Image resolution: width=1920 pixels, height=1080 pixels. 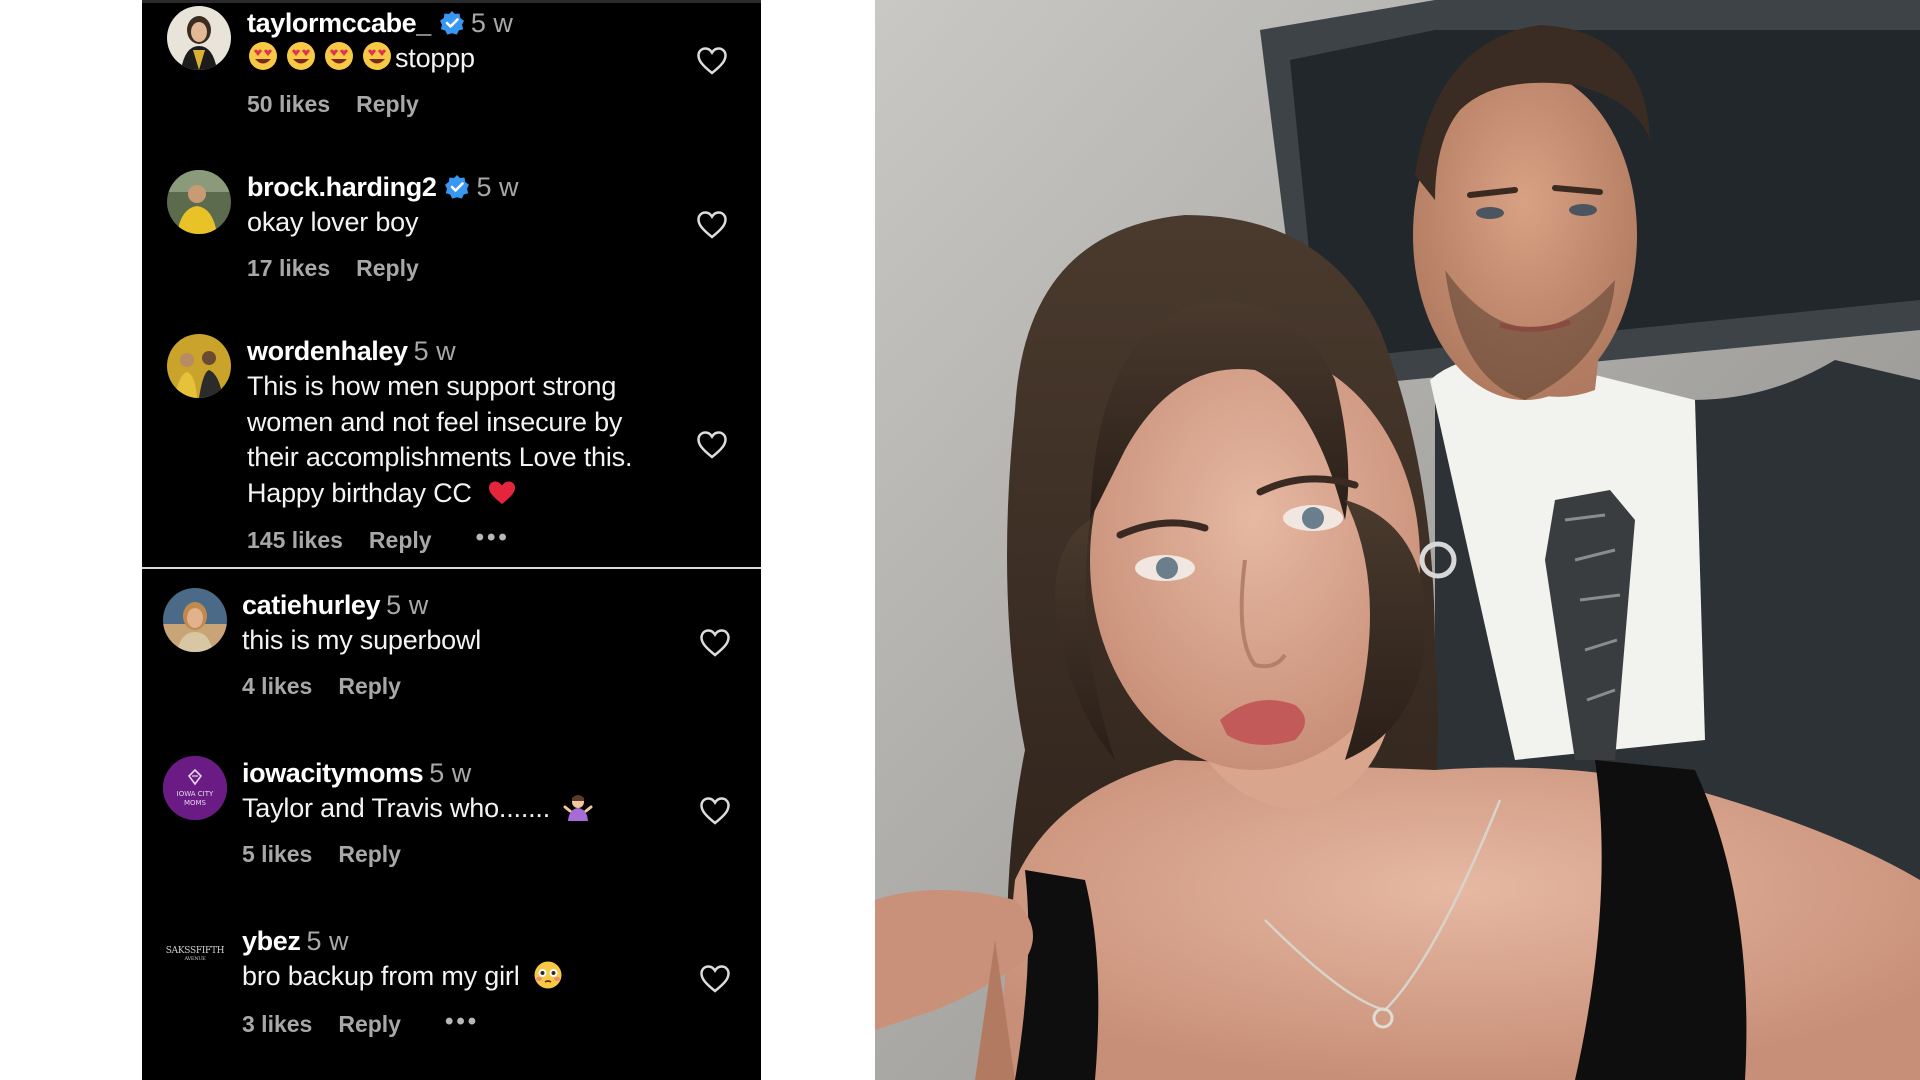 I want to click on likes-count: 50 likes, so click(x=288, y=104).